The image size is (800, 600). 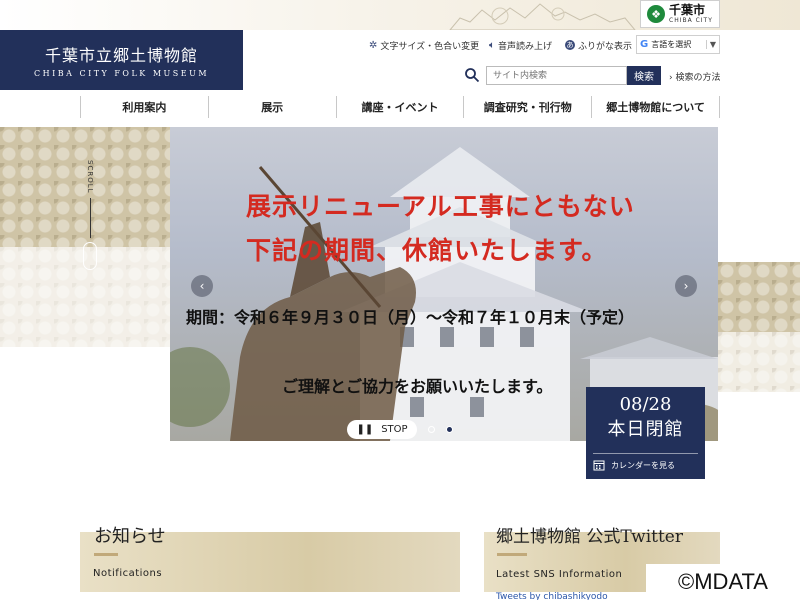 I want to click on twitter-title: 郷土博物館 公式Twitter, so click(x=589, y=537).